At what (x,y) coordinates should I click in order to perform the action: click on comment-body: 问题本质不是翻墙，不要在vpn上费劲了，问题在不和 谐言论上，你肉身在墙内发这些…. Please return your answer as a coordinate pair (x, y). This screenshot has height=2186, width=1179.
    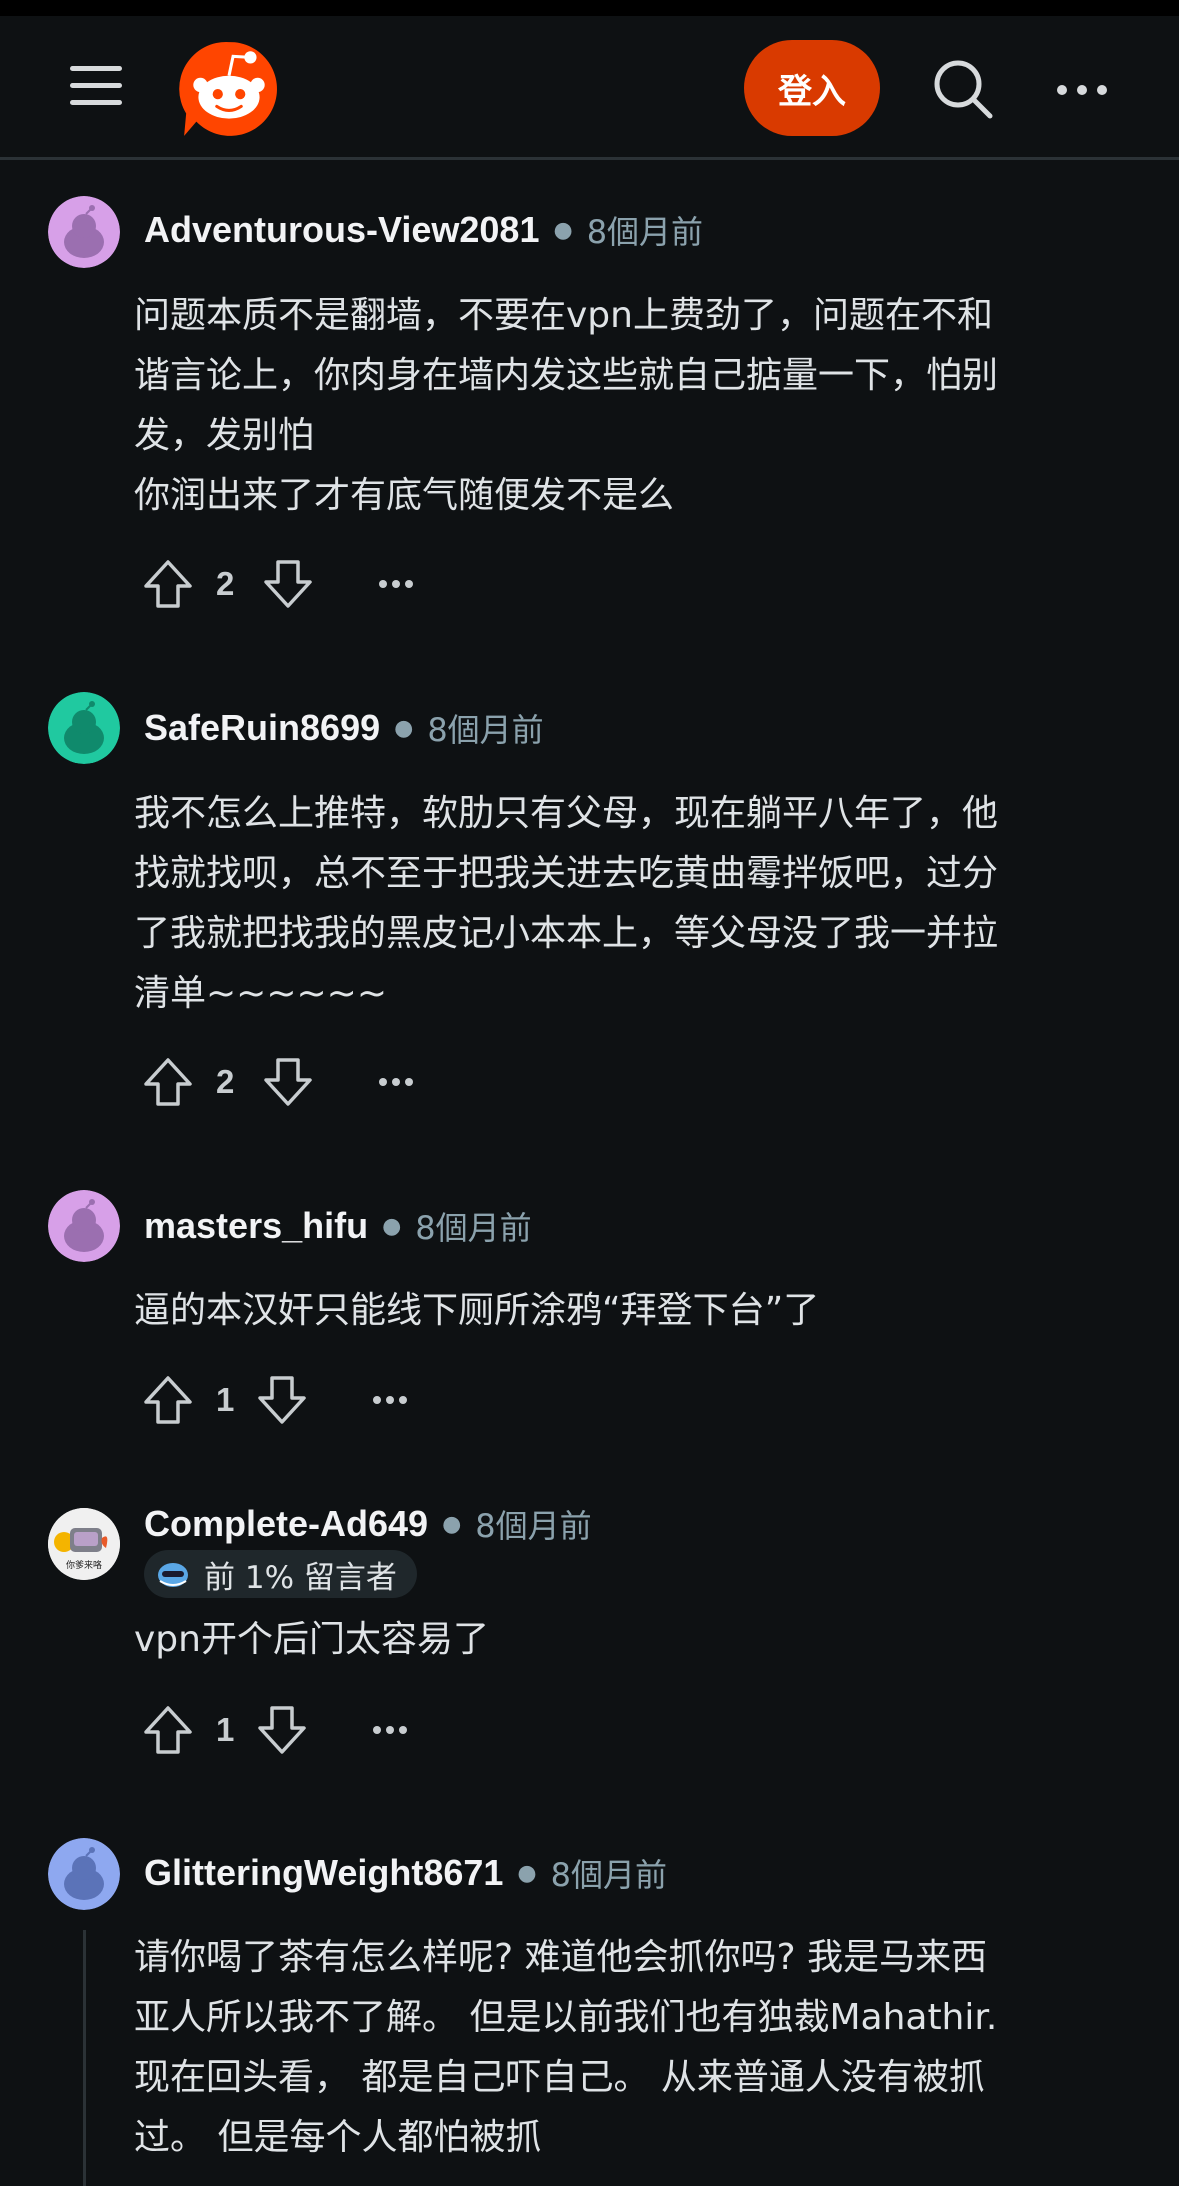
    Looking at the image, I should click on (634, 406).